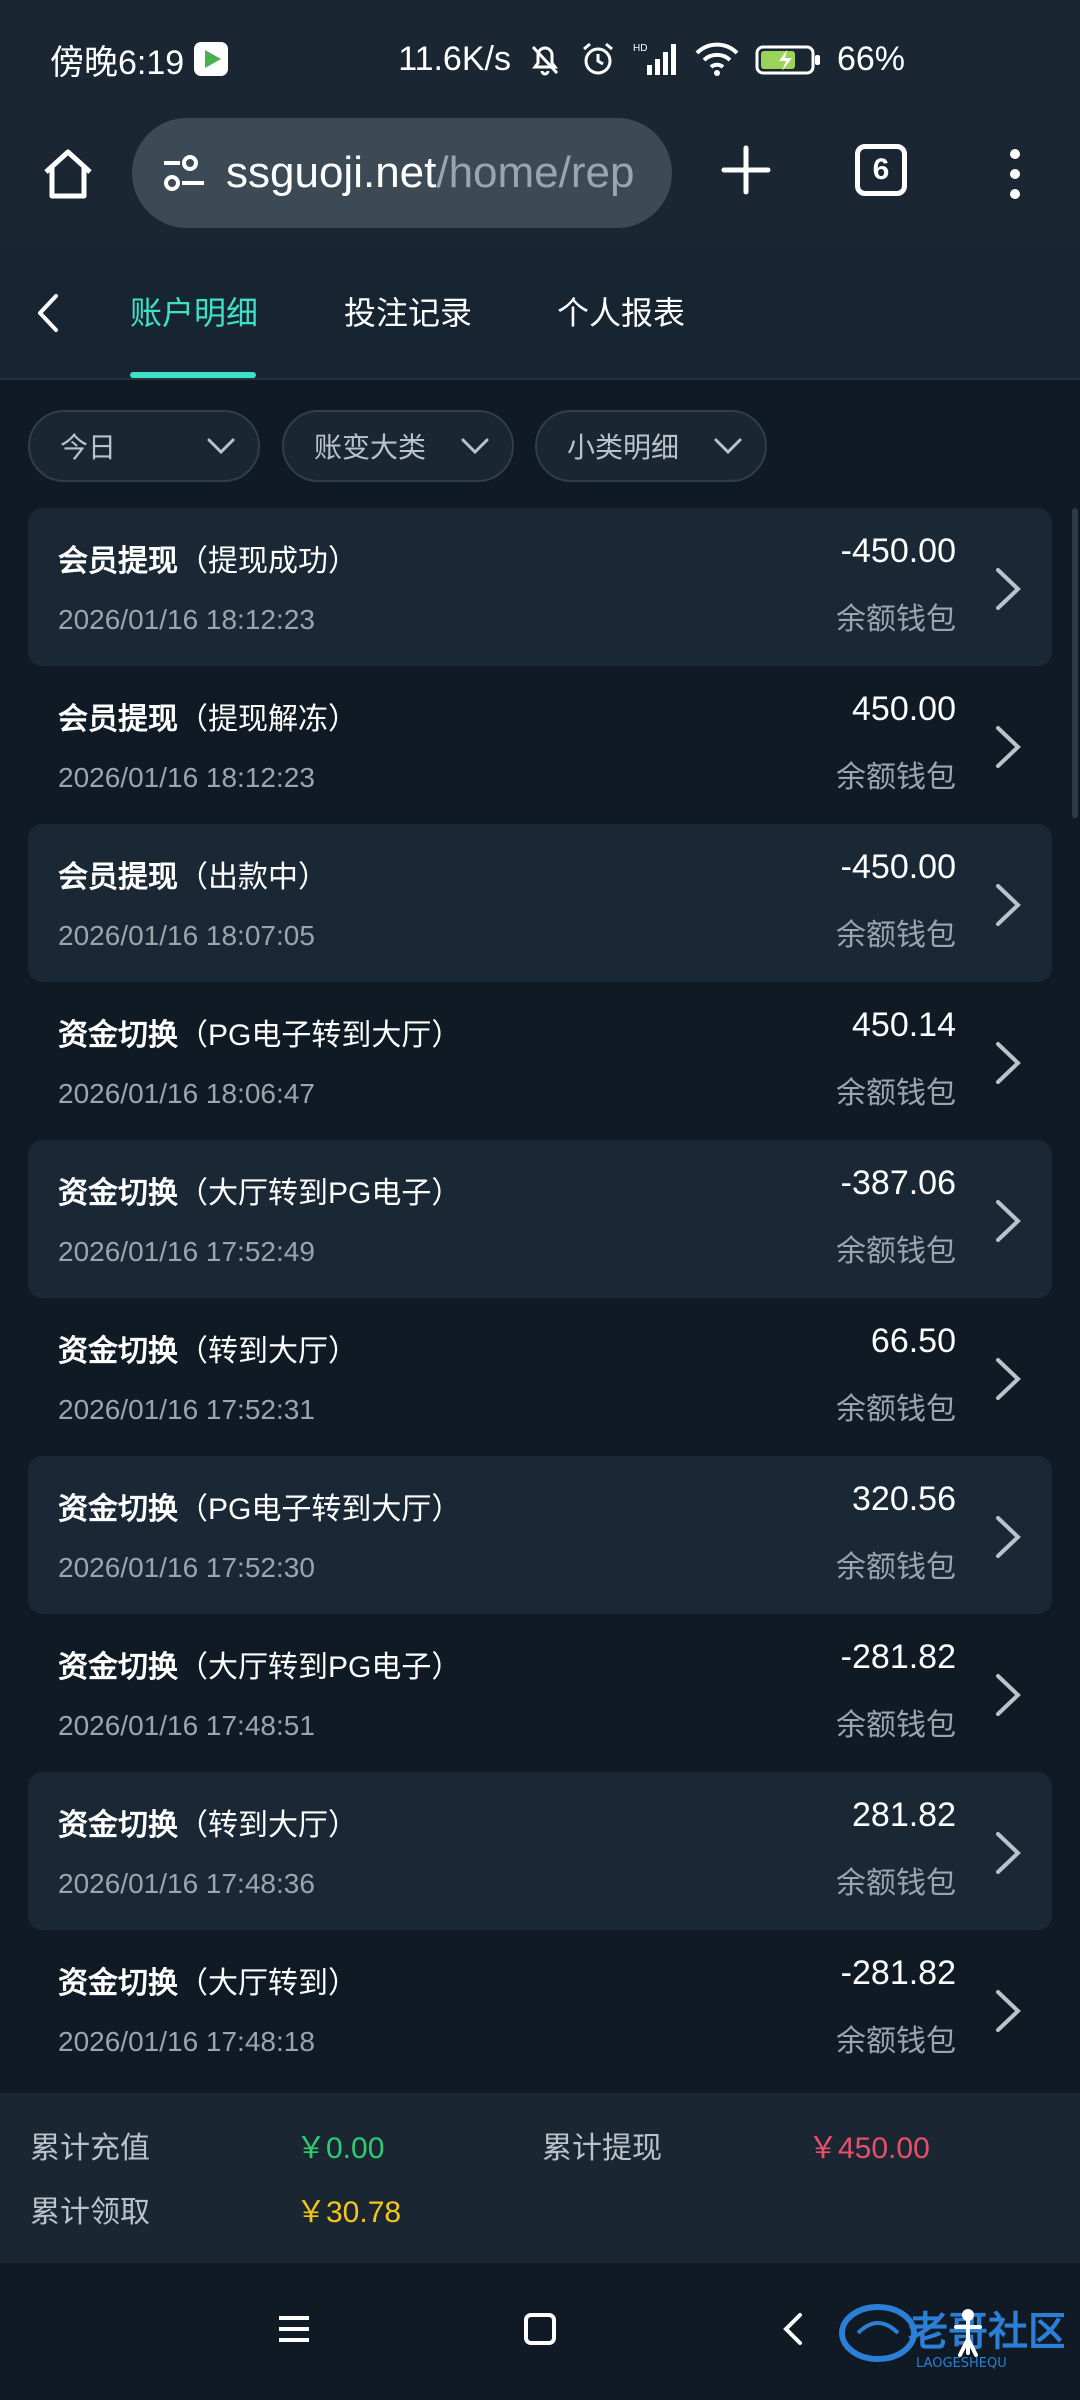 This screenshot has width=1080, height=2400. What do you see at coordinates (904, 1499) in the screenshot?
I see `transaction-amount: 320.56` at bounding box center [904, 1499].